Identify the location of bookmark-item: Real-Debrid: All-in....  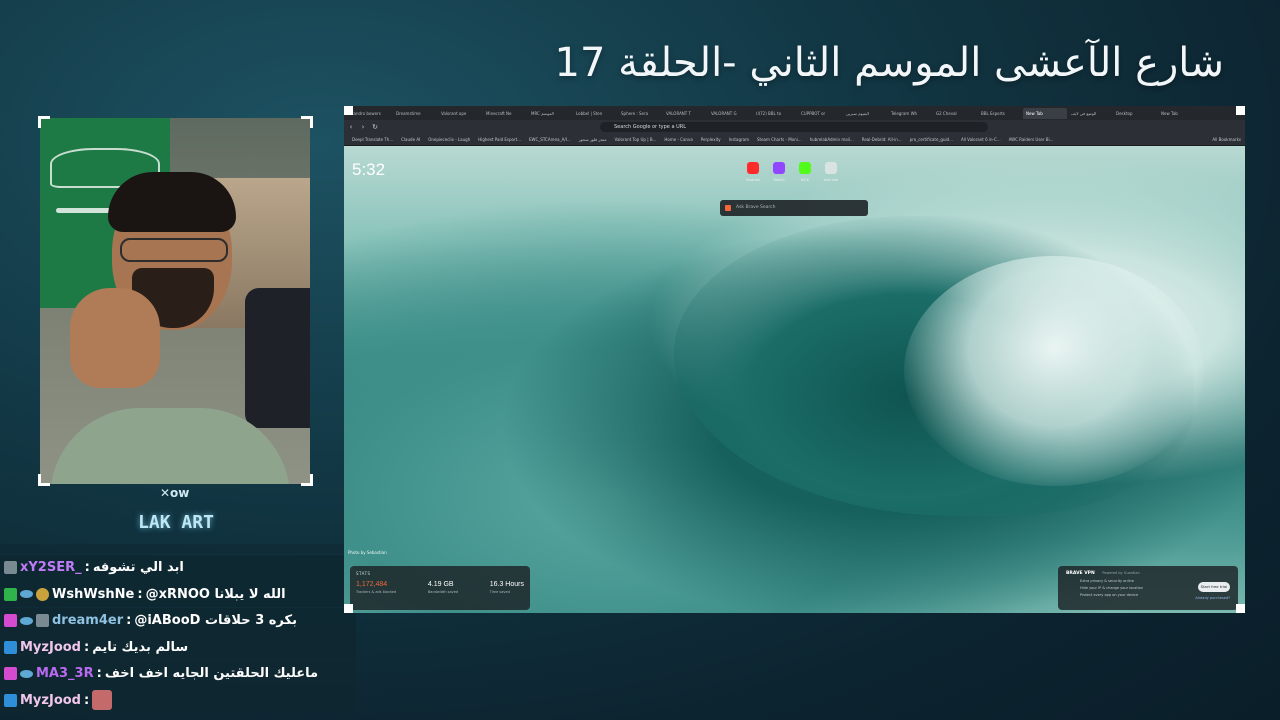
(882, 139).